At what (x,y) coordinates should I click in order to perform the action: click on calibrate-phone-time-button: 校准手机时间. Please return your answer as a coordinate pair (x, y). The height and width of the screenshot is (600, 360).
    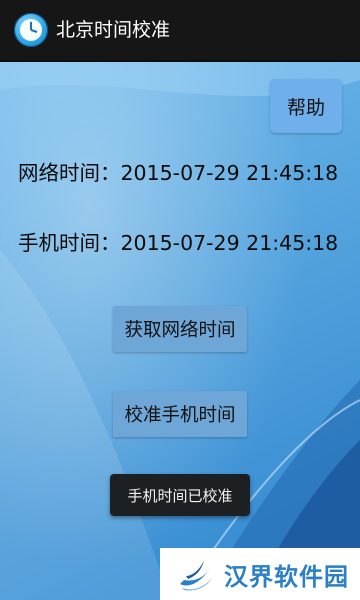
    Looking at the image, I should click on (180, 414).